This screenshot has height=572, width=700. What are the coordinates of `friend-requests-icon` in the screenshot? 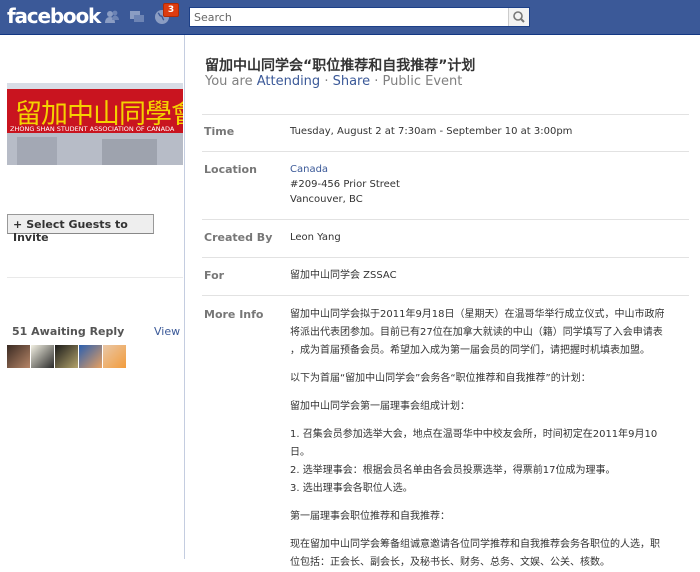 It's located at (112, 17).